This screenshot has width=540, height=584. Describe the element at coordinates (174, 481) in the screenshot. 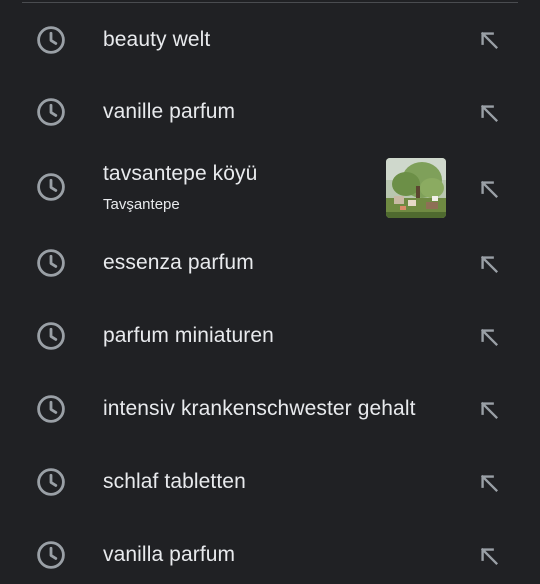

I see `history-item-label: schlaf tabletten` at that location.